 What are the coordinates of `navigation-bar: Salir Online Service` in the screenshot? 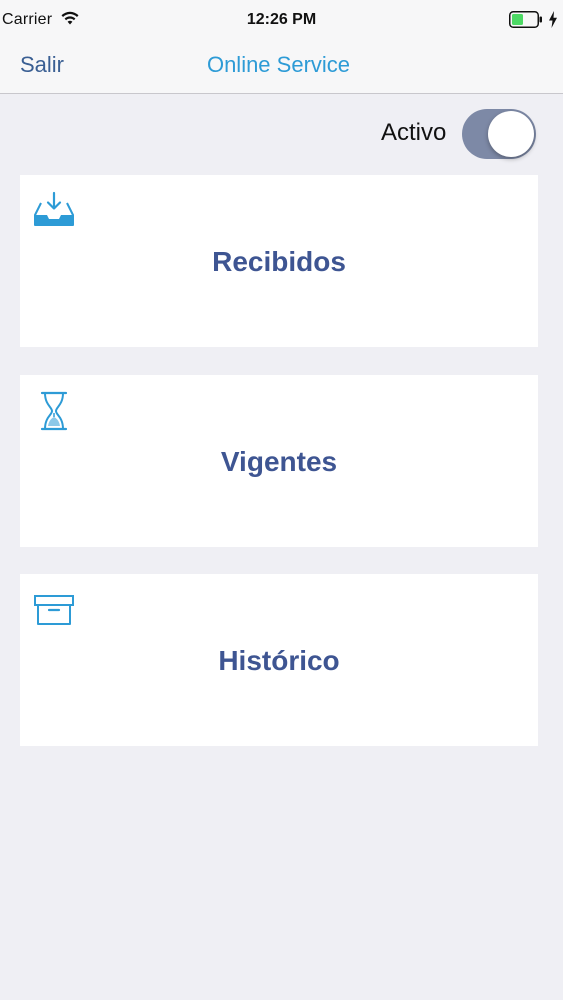 It's located at (281, 67).